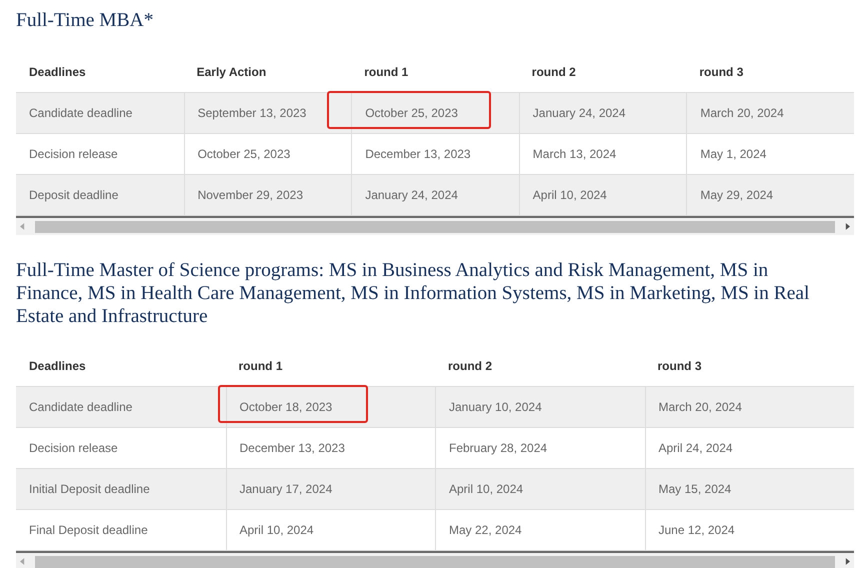 The image size is (868, 568). Describe the element at coordinates (574, 154) in the screenshot. I see `table-cell: March 13, 2024` at that location.